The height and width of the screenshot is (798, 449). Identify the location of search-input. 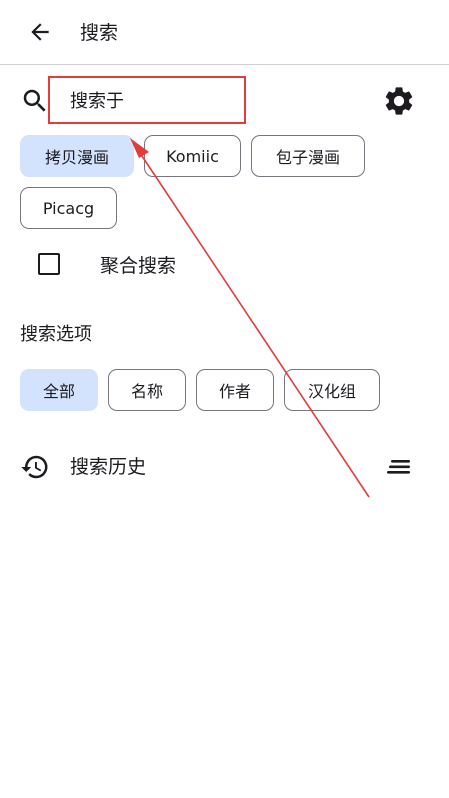
(147, 100).